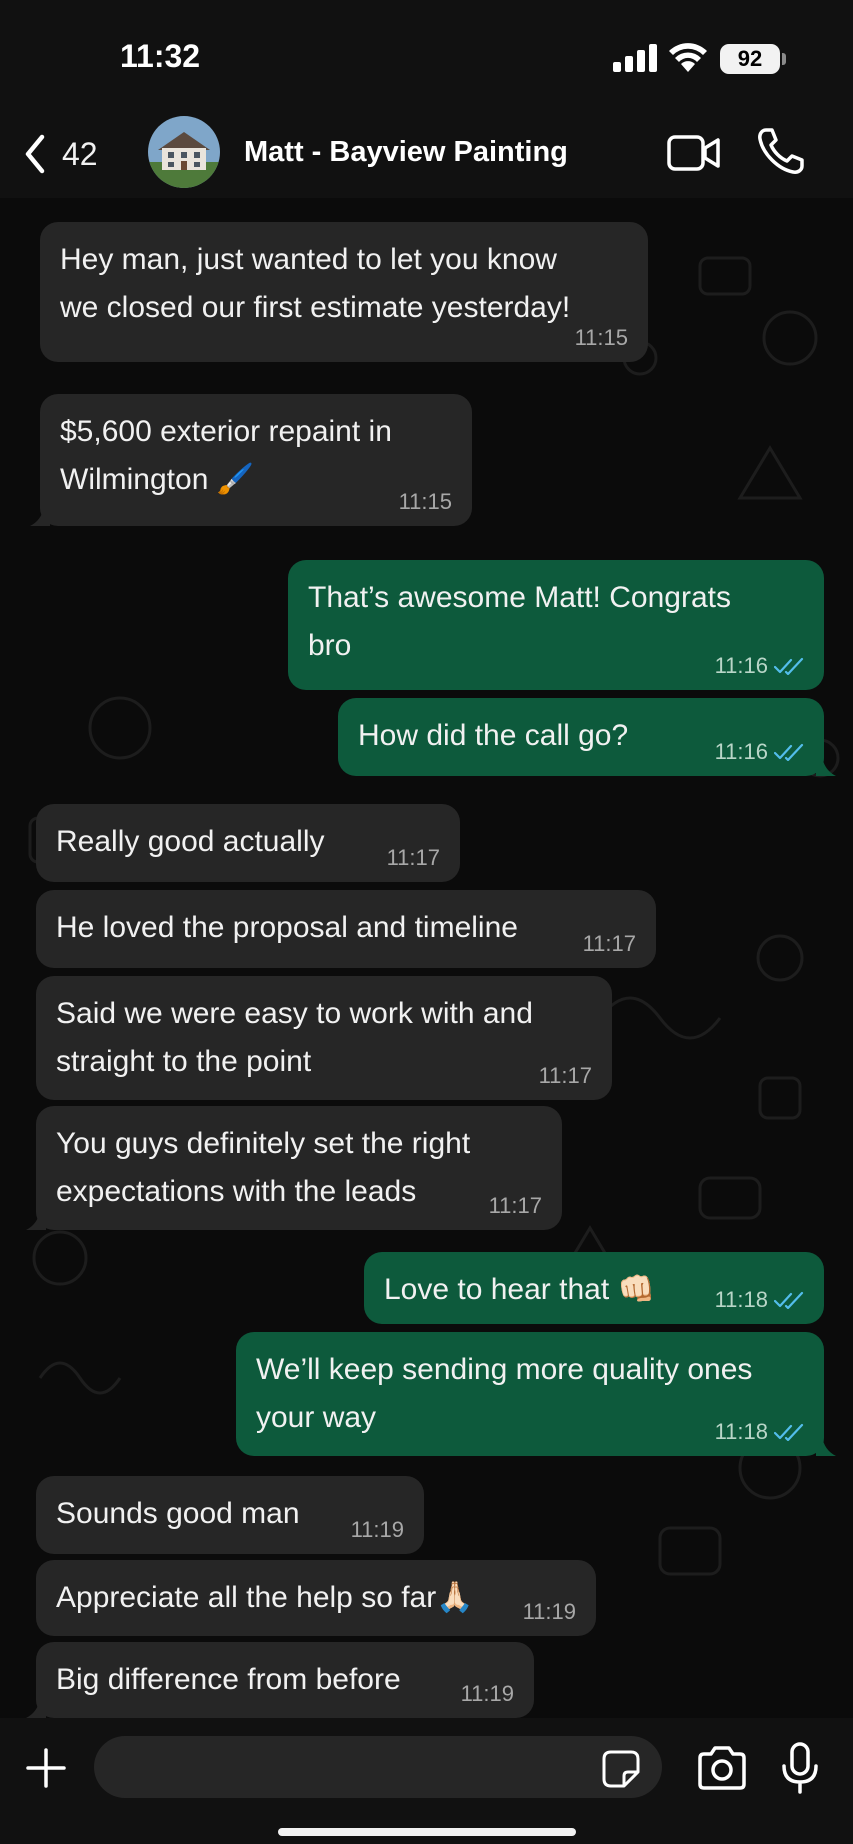 The height and width of the screenshot is (1844, 853). Describe the element at coordinates (308, 259) in the screenshot. I see `message-text: Hey man, just wanted to let you know` at that location.